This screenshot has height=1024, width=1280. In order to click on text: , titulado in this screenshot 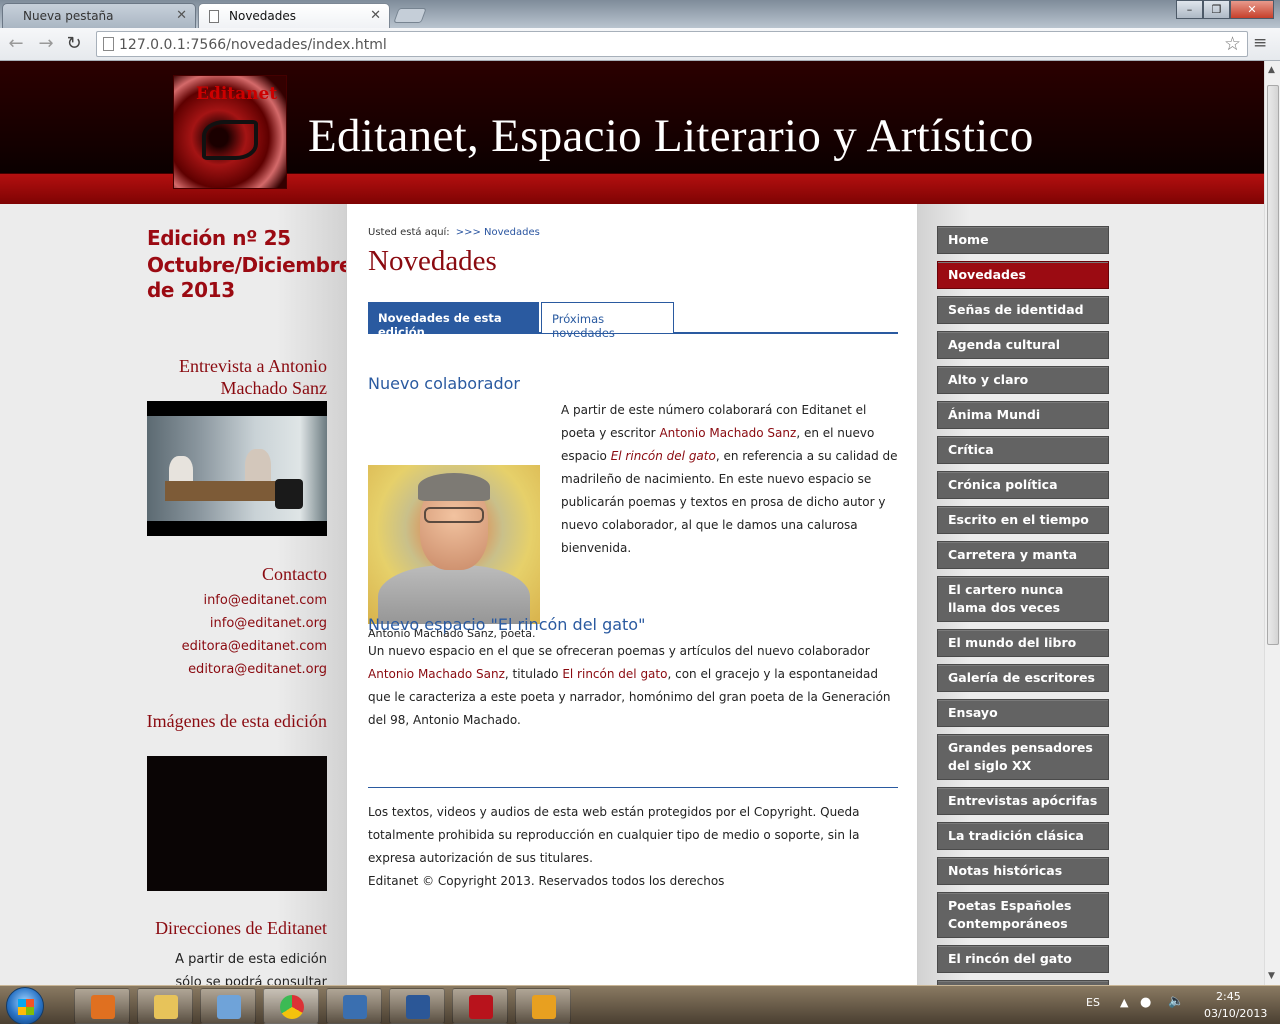, I will do `click(533, 674)`.